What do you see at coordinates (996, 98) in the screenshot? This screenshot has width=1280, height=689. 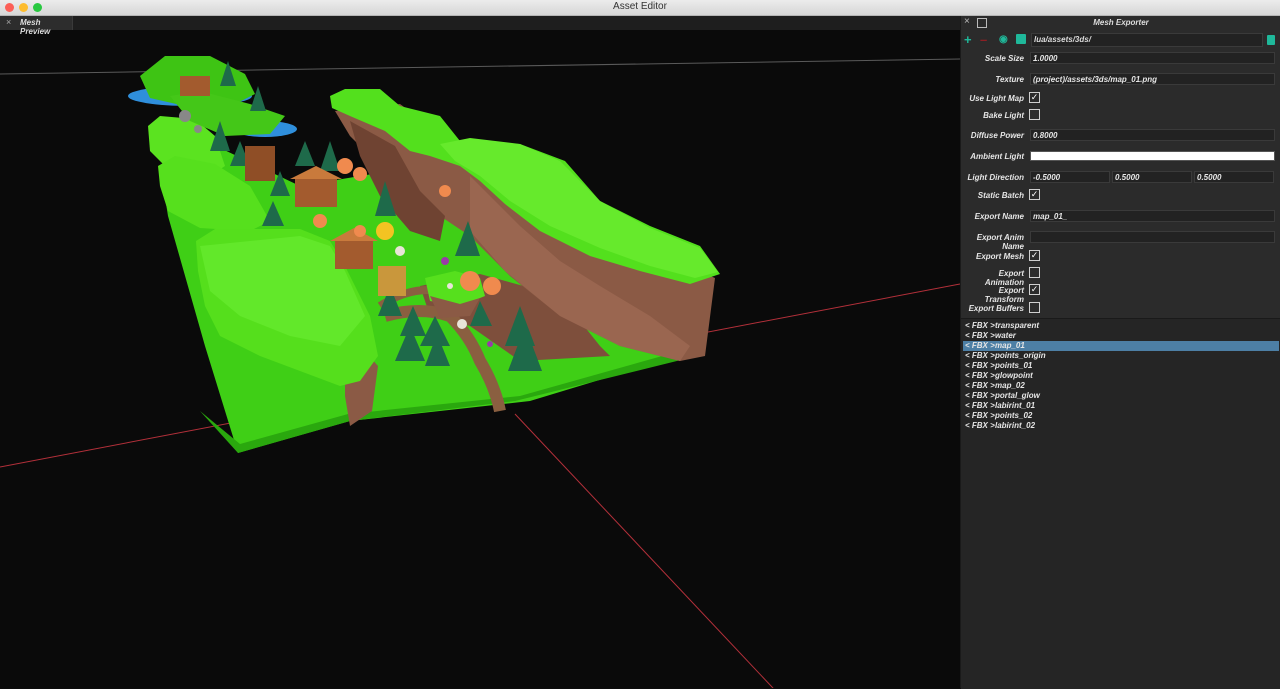 I see `use-light-map-label: Use Light Map` at bounding box center [996, 98].